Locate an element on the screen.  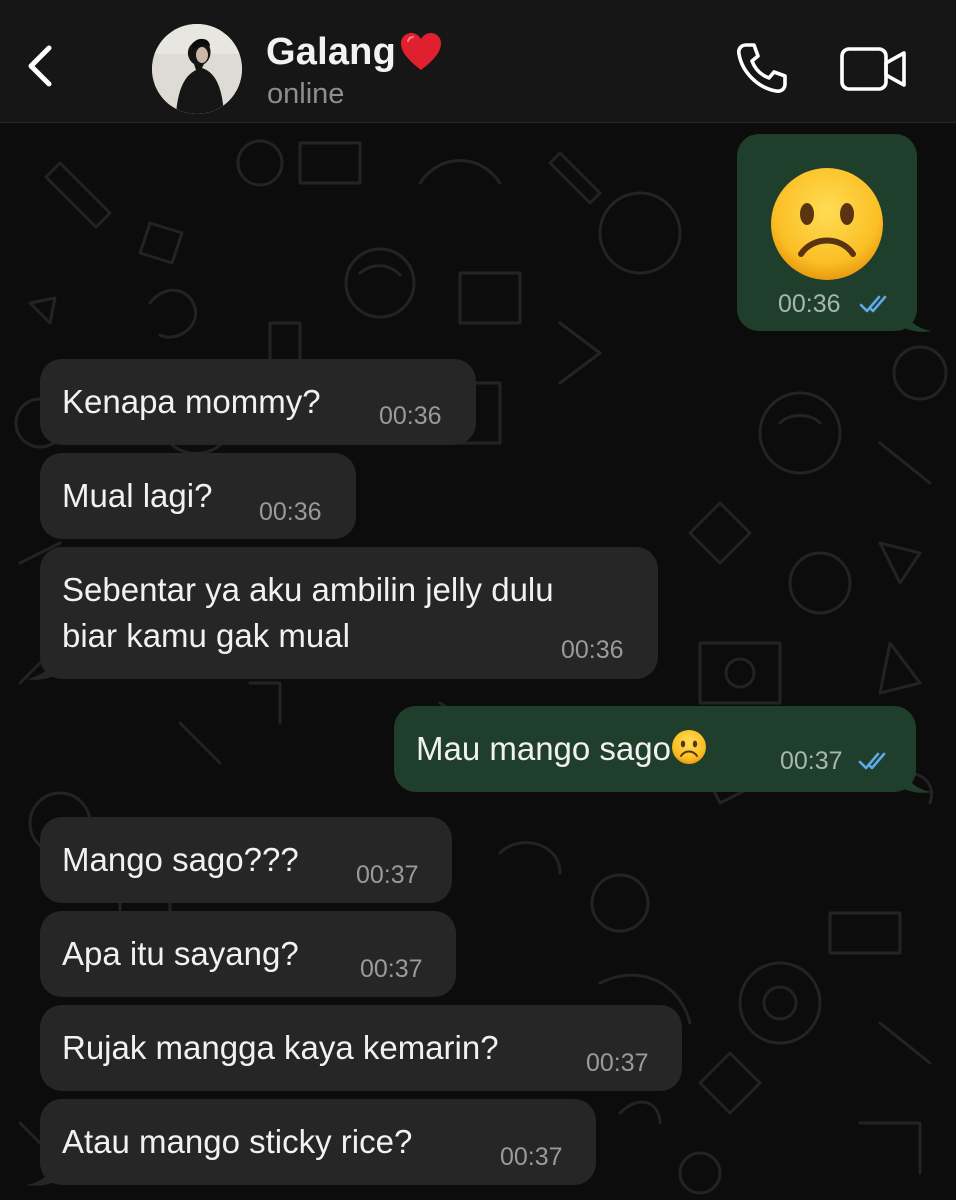
message-incoming: Atau mango sticky rice? 00:37 is located at coordinates (318, 1142).